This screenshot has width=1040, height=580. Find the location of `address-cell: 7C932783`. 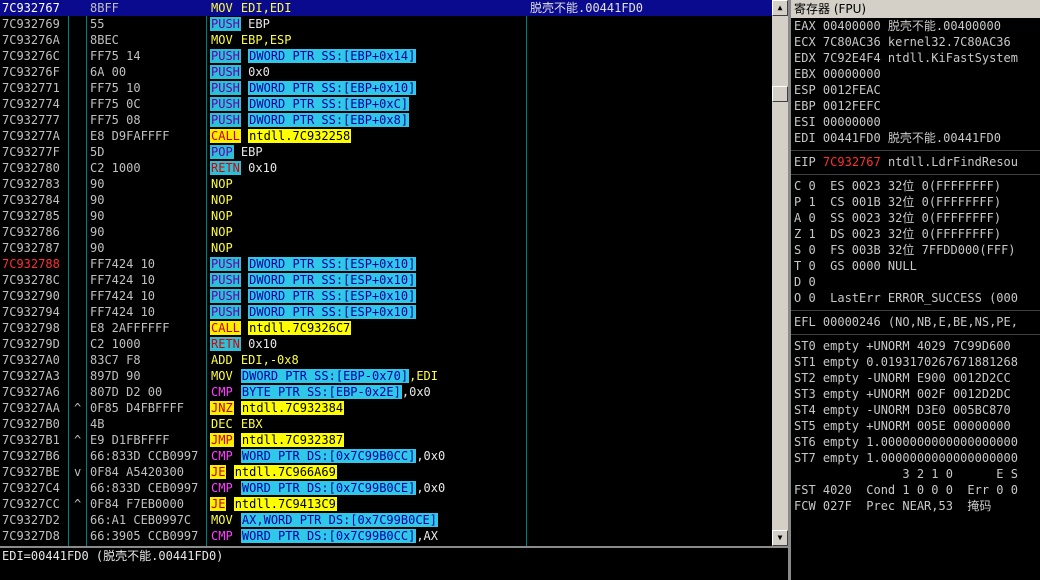

address-cell: 7C932783 is located at coordinates (35, 184).